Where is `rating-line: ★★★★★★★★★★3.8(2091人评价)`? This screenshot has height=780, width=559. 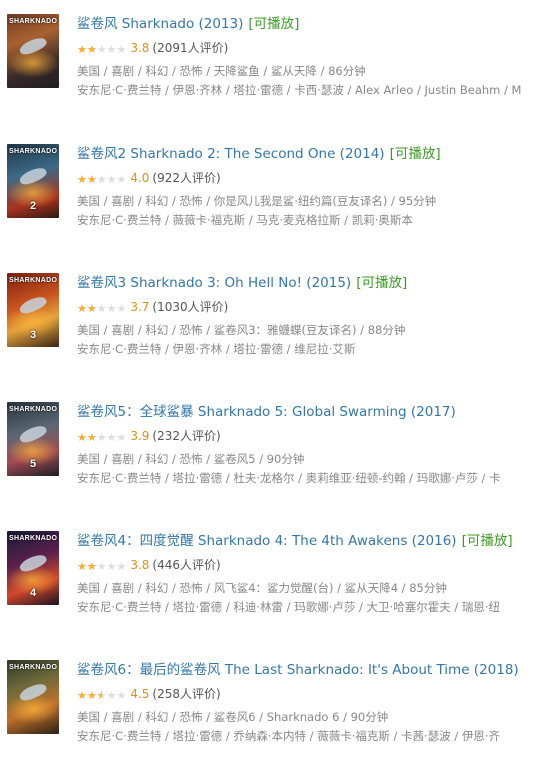 rating-line: ★★★★★★★★★★3.8(2091人评价) is located at coordinates (152, 48).